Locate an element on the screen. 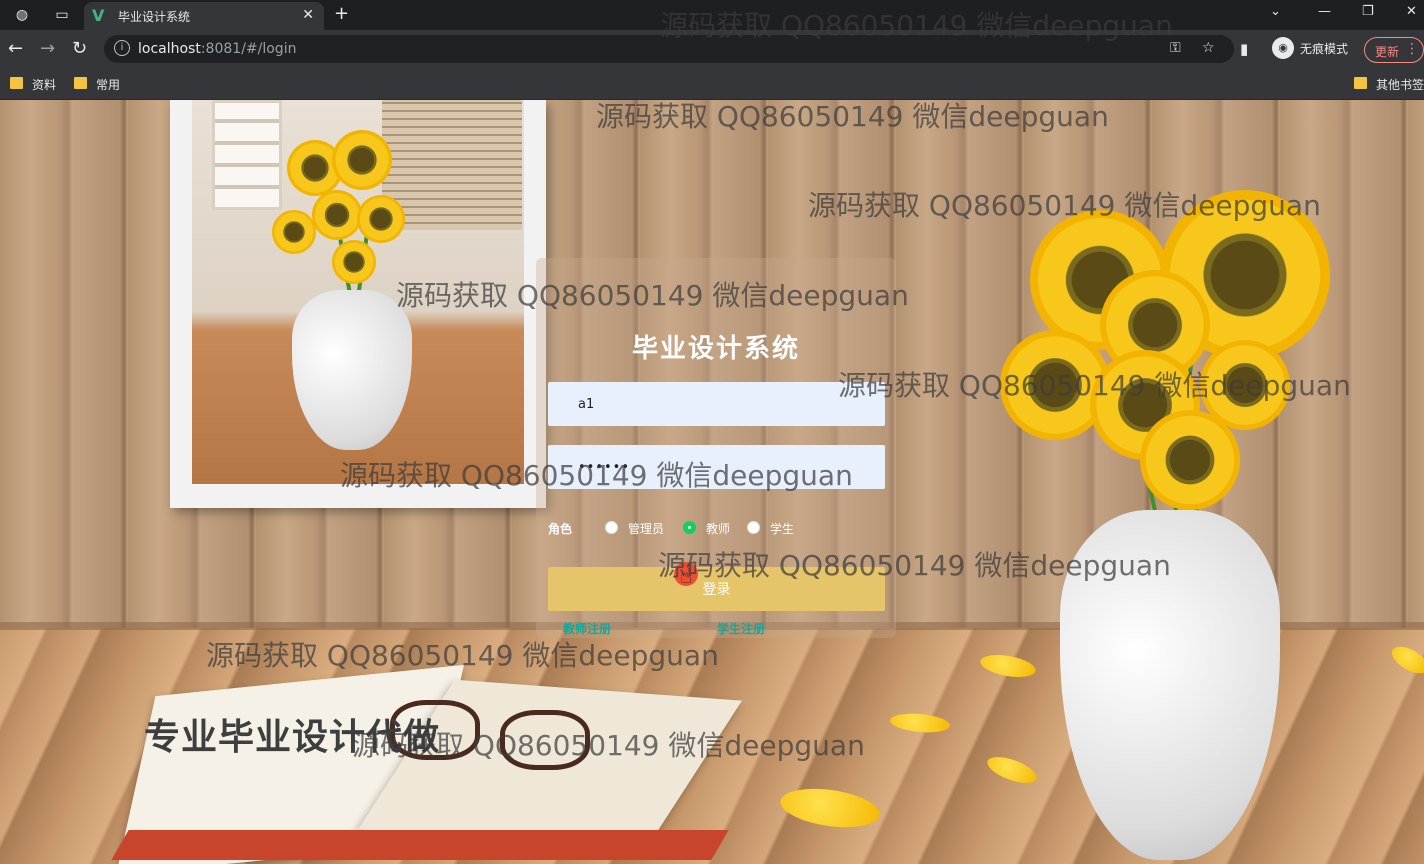 This screenshot has width=1424, height=864. vase-image is located at coordinates (352, 370).